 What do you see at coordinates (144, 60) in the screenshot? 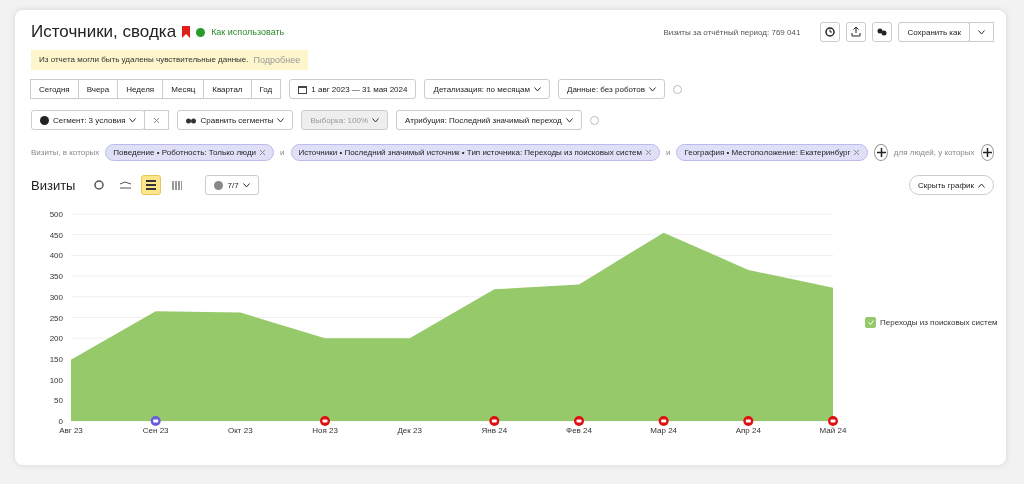
I see `notice-text: Из отчета могли быть удалены чувствительные данные.` at bounding box center [144, 60].